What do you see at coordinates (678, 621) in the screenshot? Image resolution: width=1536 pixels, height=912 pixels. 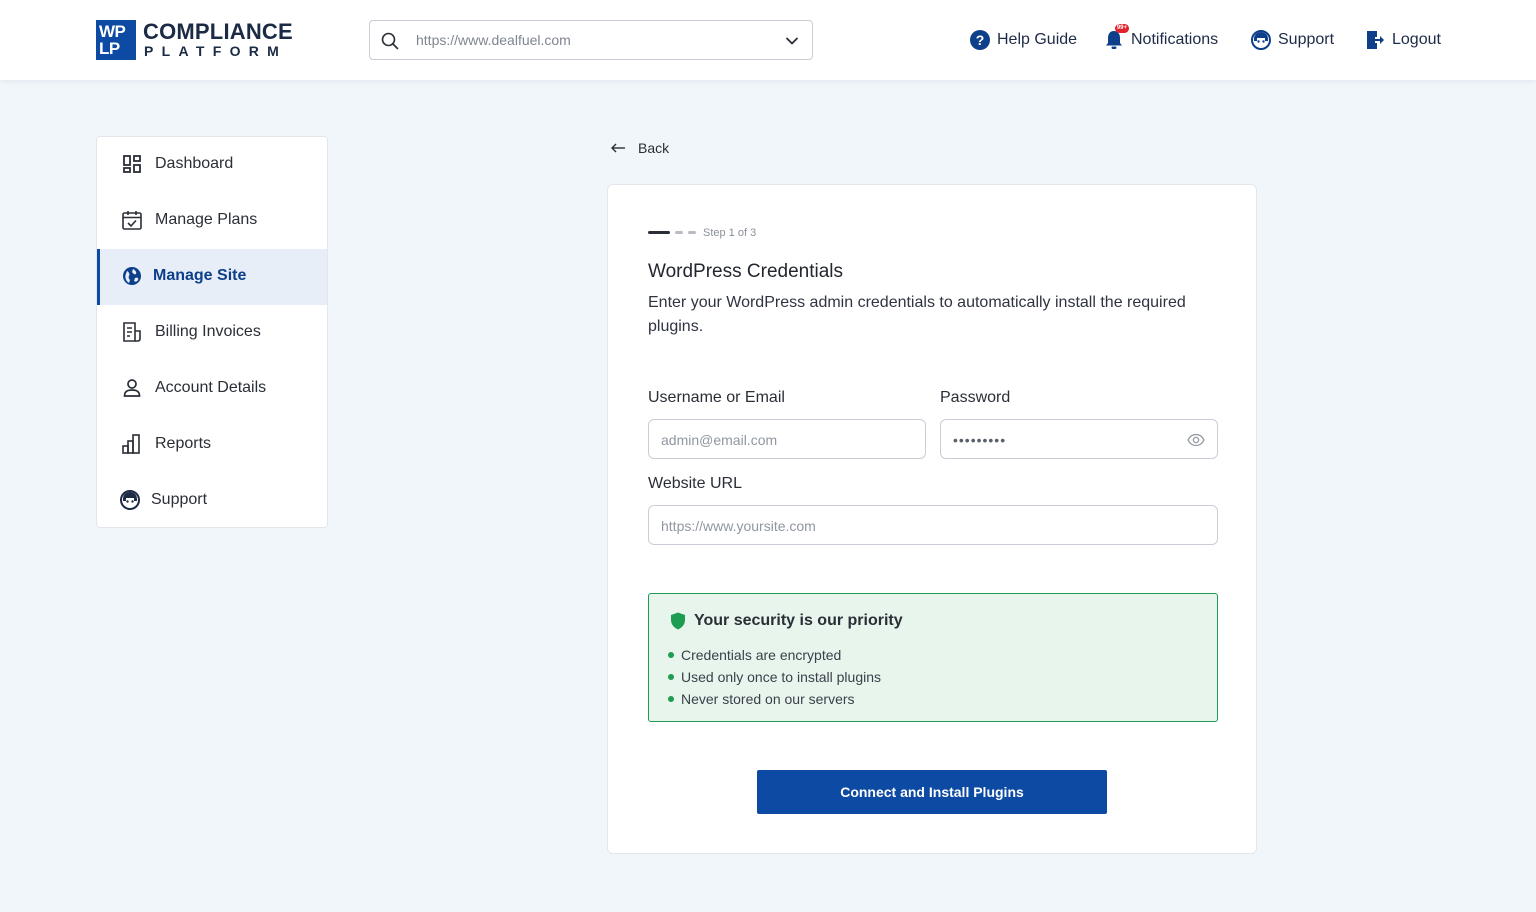 I see `shield-icon` at bounding box center [678, 621].